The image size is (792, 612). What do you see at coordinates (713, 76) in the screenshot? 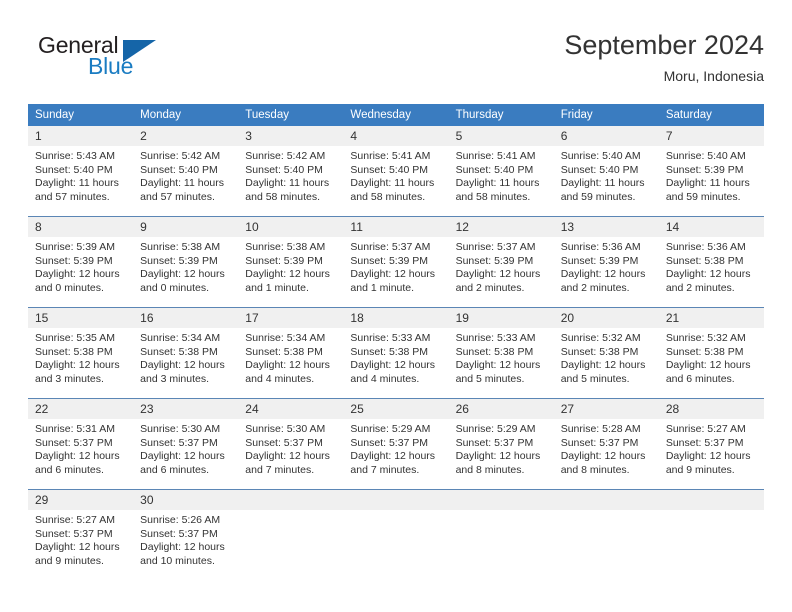
I see `location-subtitle: Moru, Indonesia` at bounding box center [713, 76].